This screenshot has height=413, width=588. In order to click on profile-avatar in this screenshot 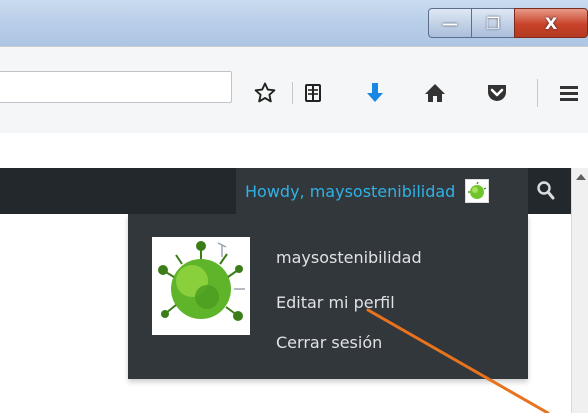, I will do `click(201, 286)`.